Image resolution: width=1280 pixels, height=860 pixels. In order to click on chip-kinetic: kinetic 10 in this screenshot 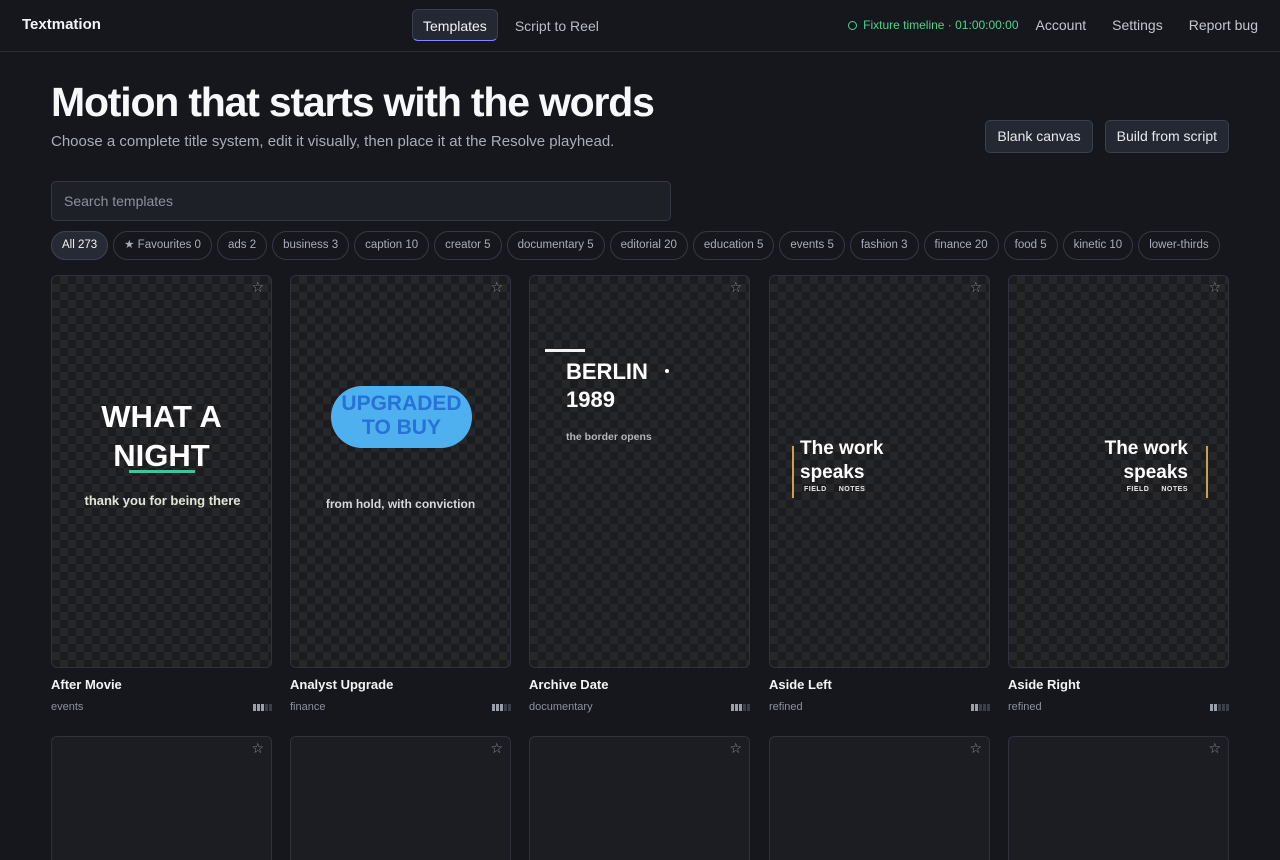, I will do `click(1098, 245)`.